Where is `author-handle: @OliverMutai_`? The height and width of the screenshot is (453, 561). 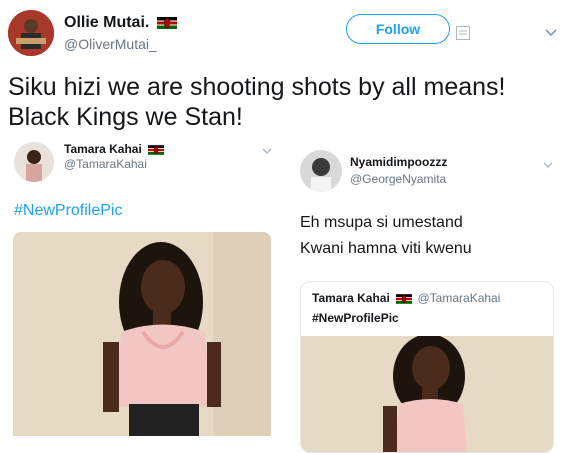 author-handle: @OliverMutai_ is located at coordinates (110, 44).